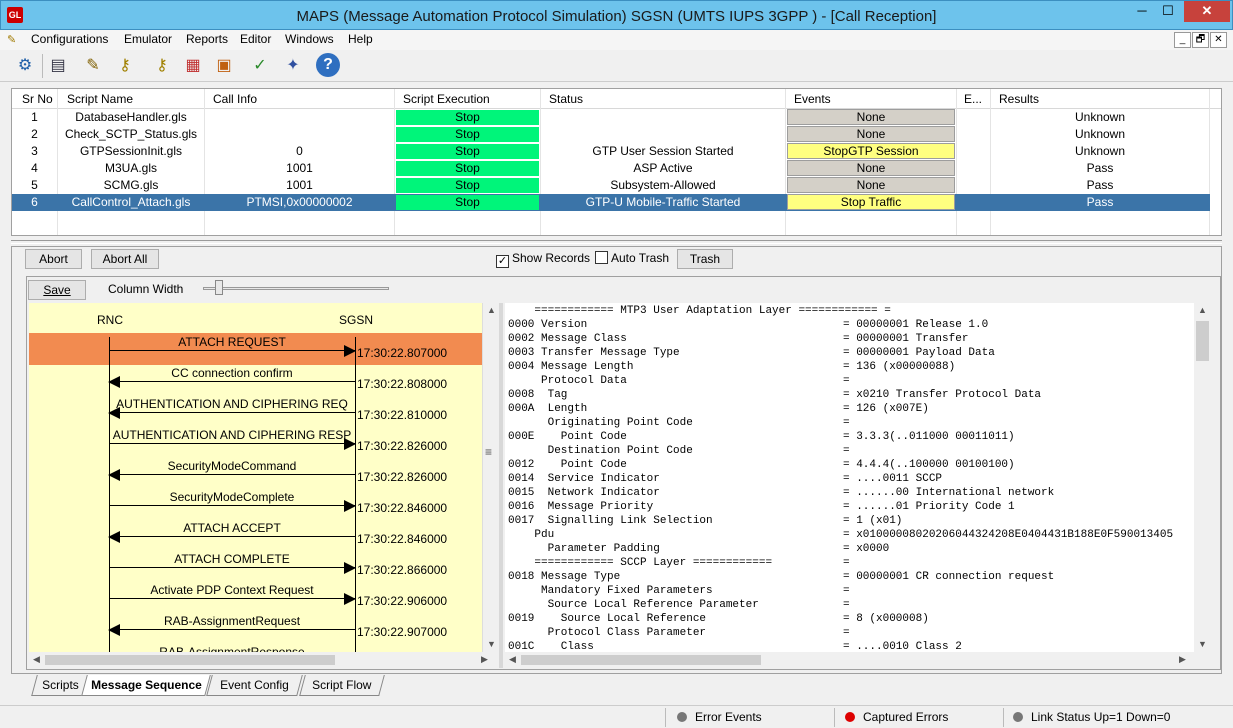  I want to click on panel-splitter, so click(616, 242).